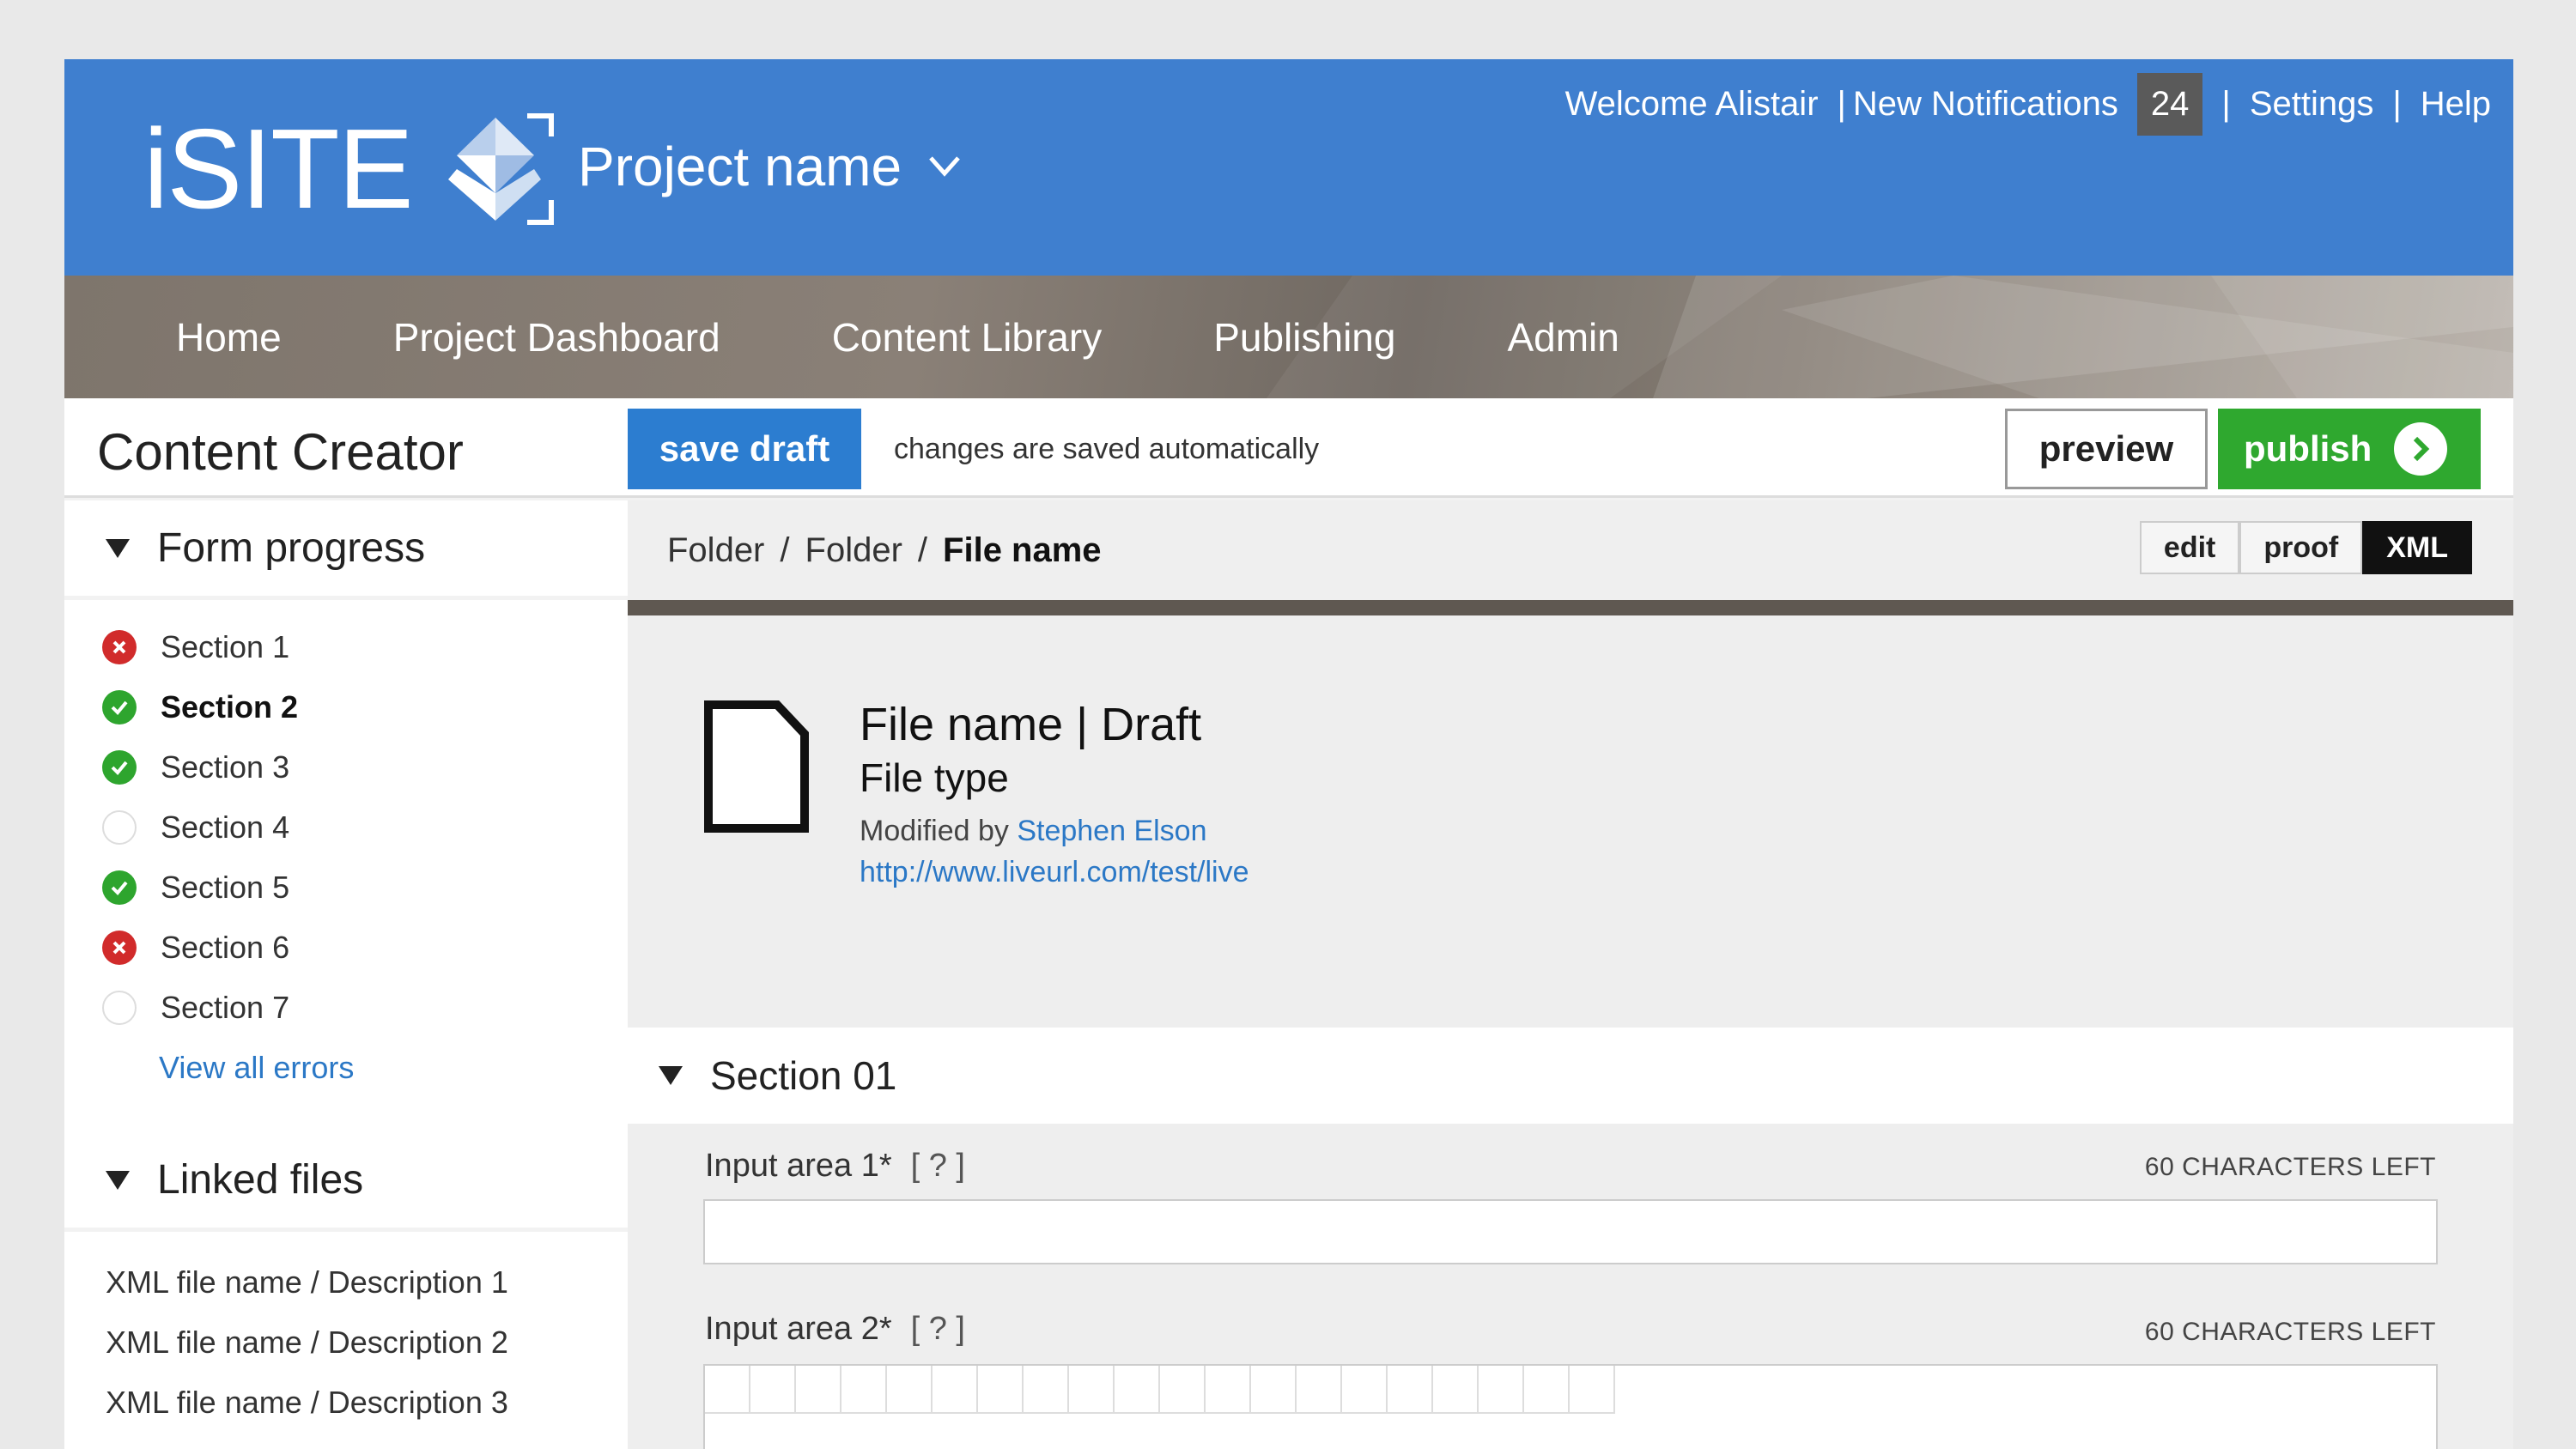  What do you see at coordinates (346, 827) in the screenshot?
I see `progress-item: Section 4` at bounding box center [346, 827].